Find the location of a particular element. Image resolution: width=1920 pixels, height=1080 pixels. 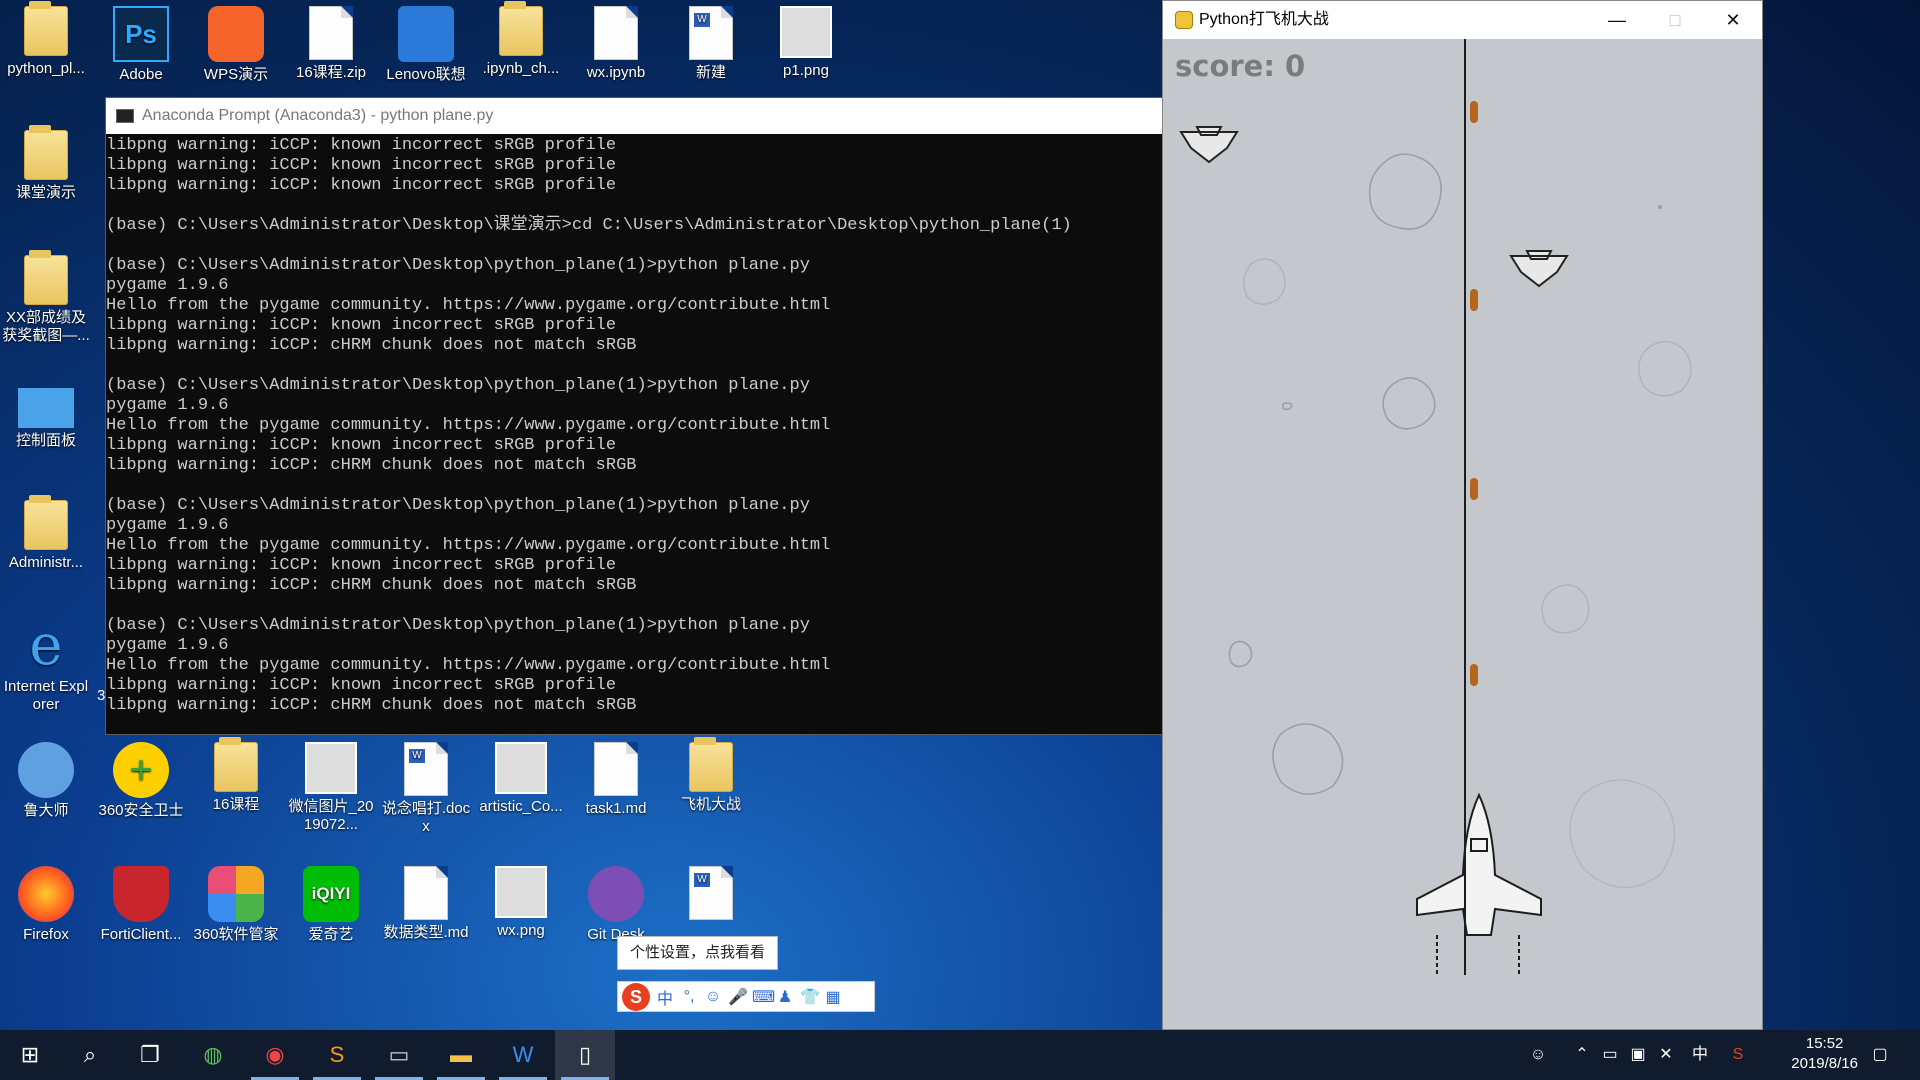

360-security-icon: + is located at coordinates (141, 770).